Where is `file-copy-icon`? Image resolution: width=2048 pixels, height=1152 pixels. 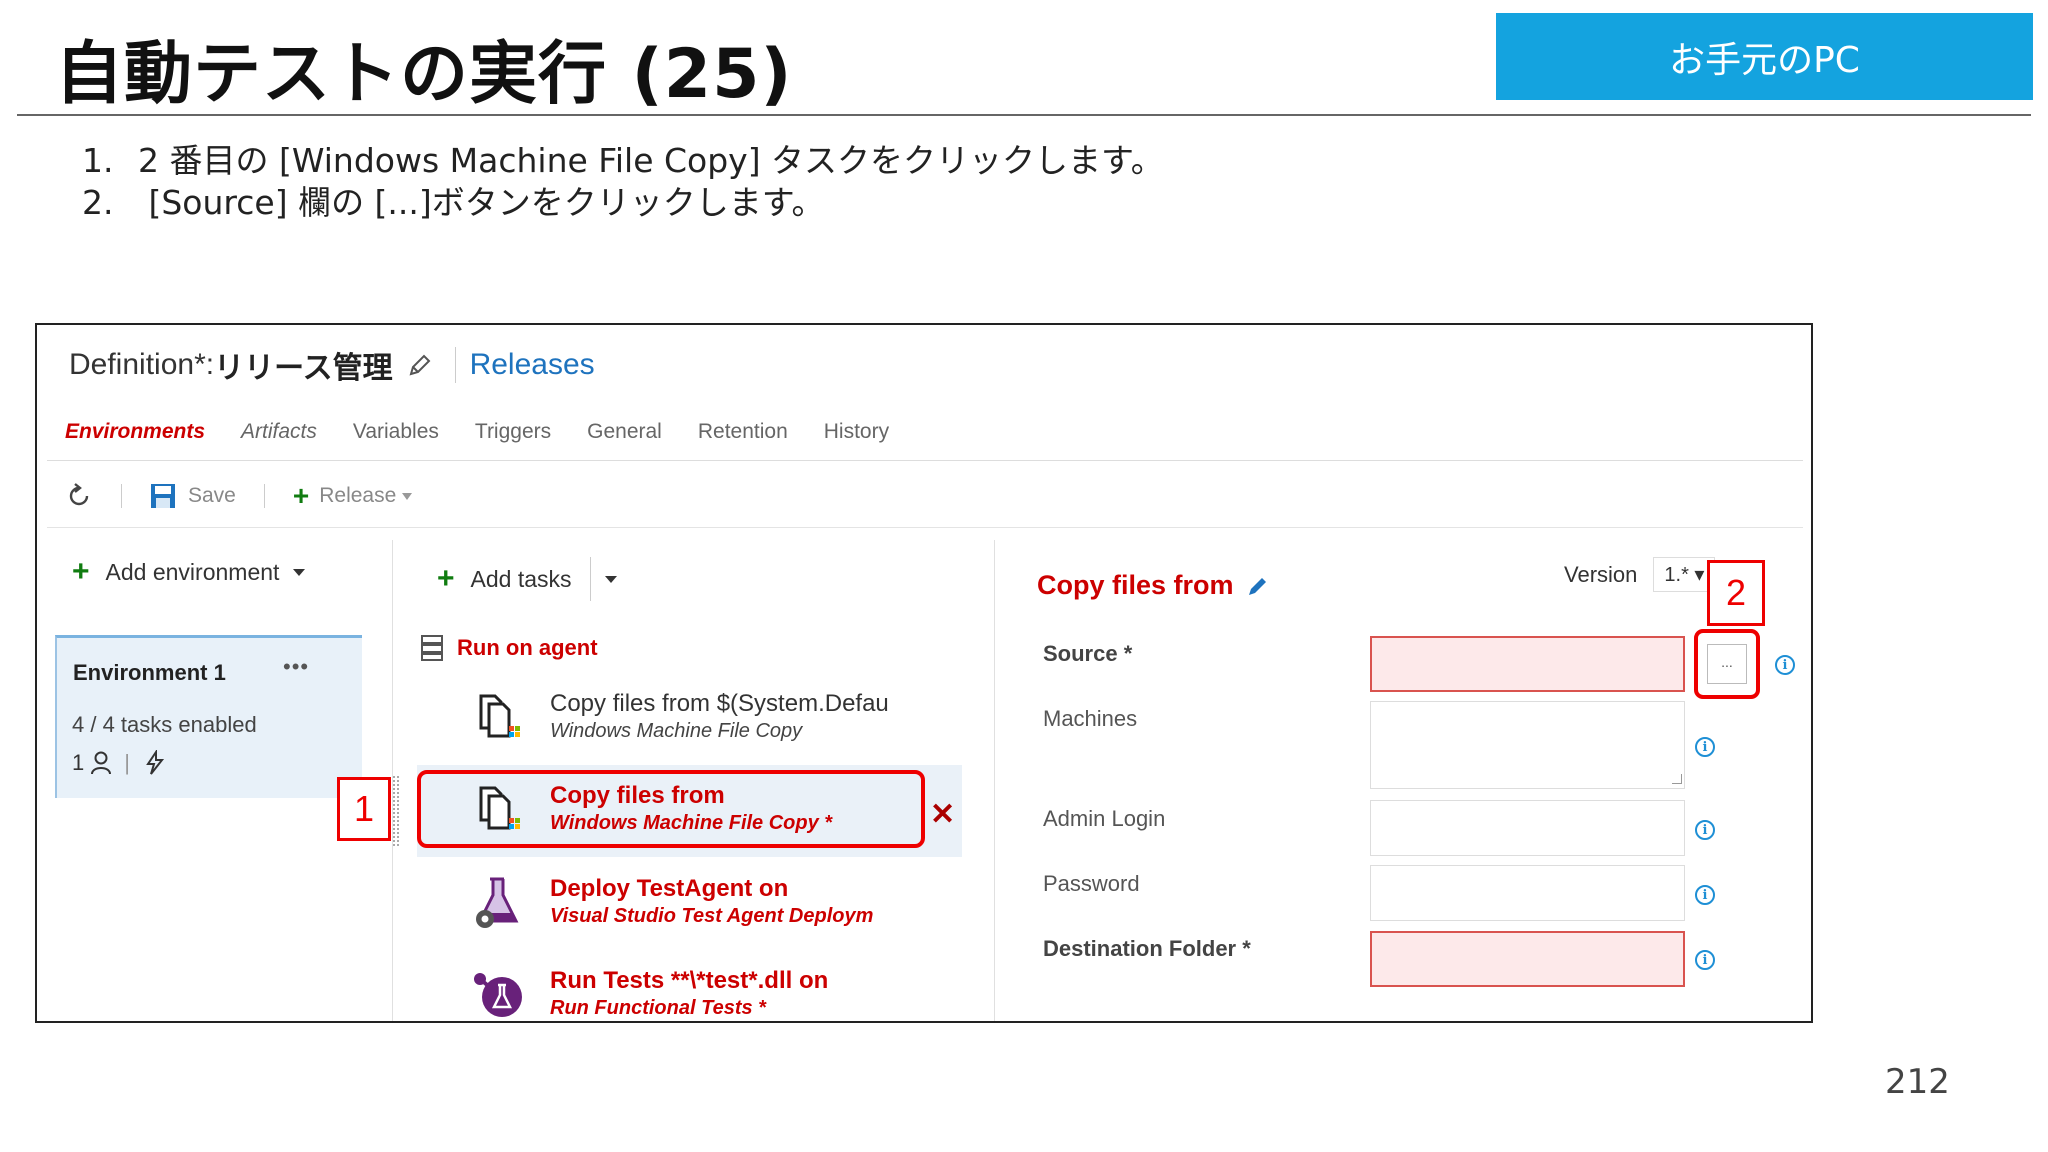
file-copy-icon is located at coordinates (499, 716).